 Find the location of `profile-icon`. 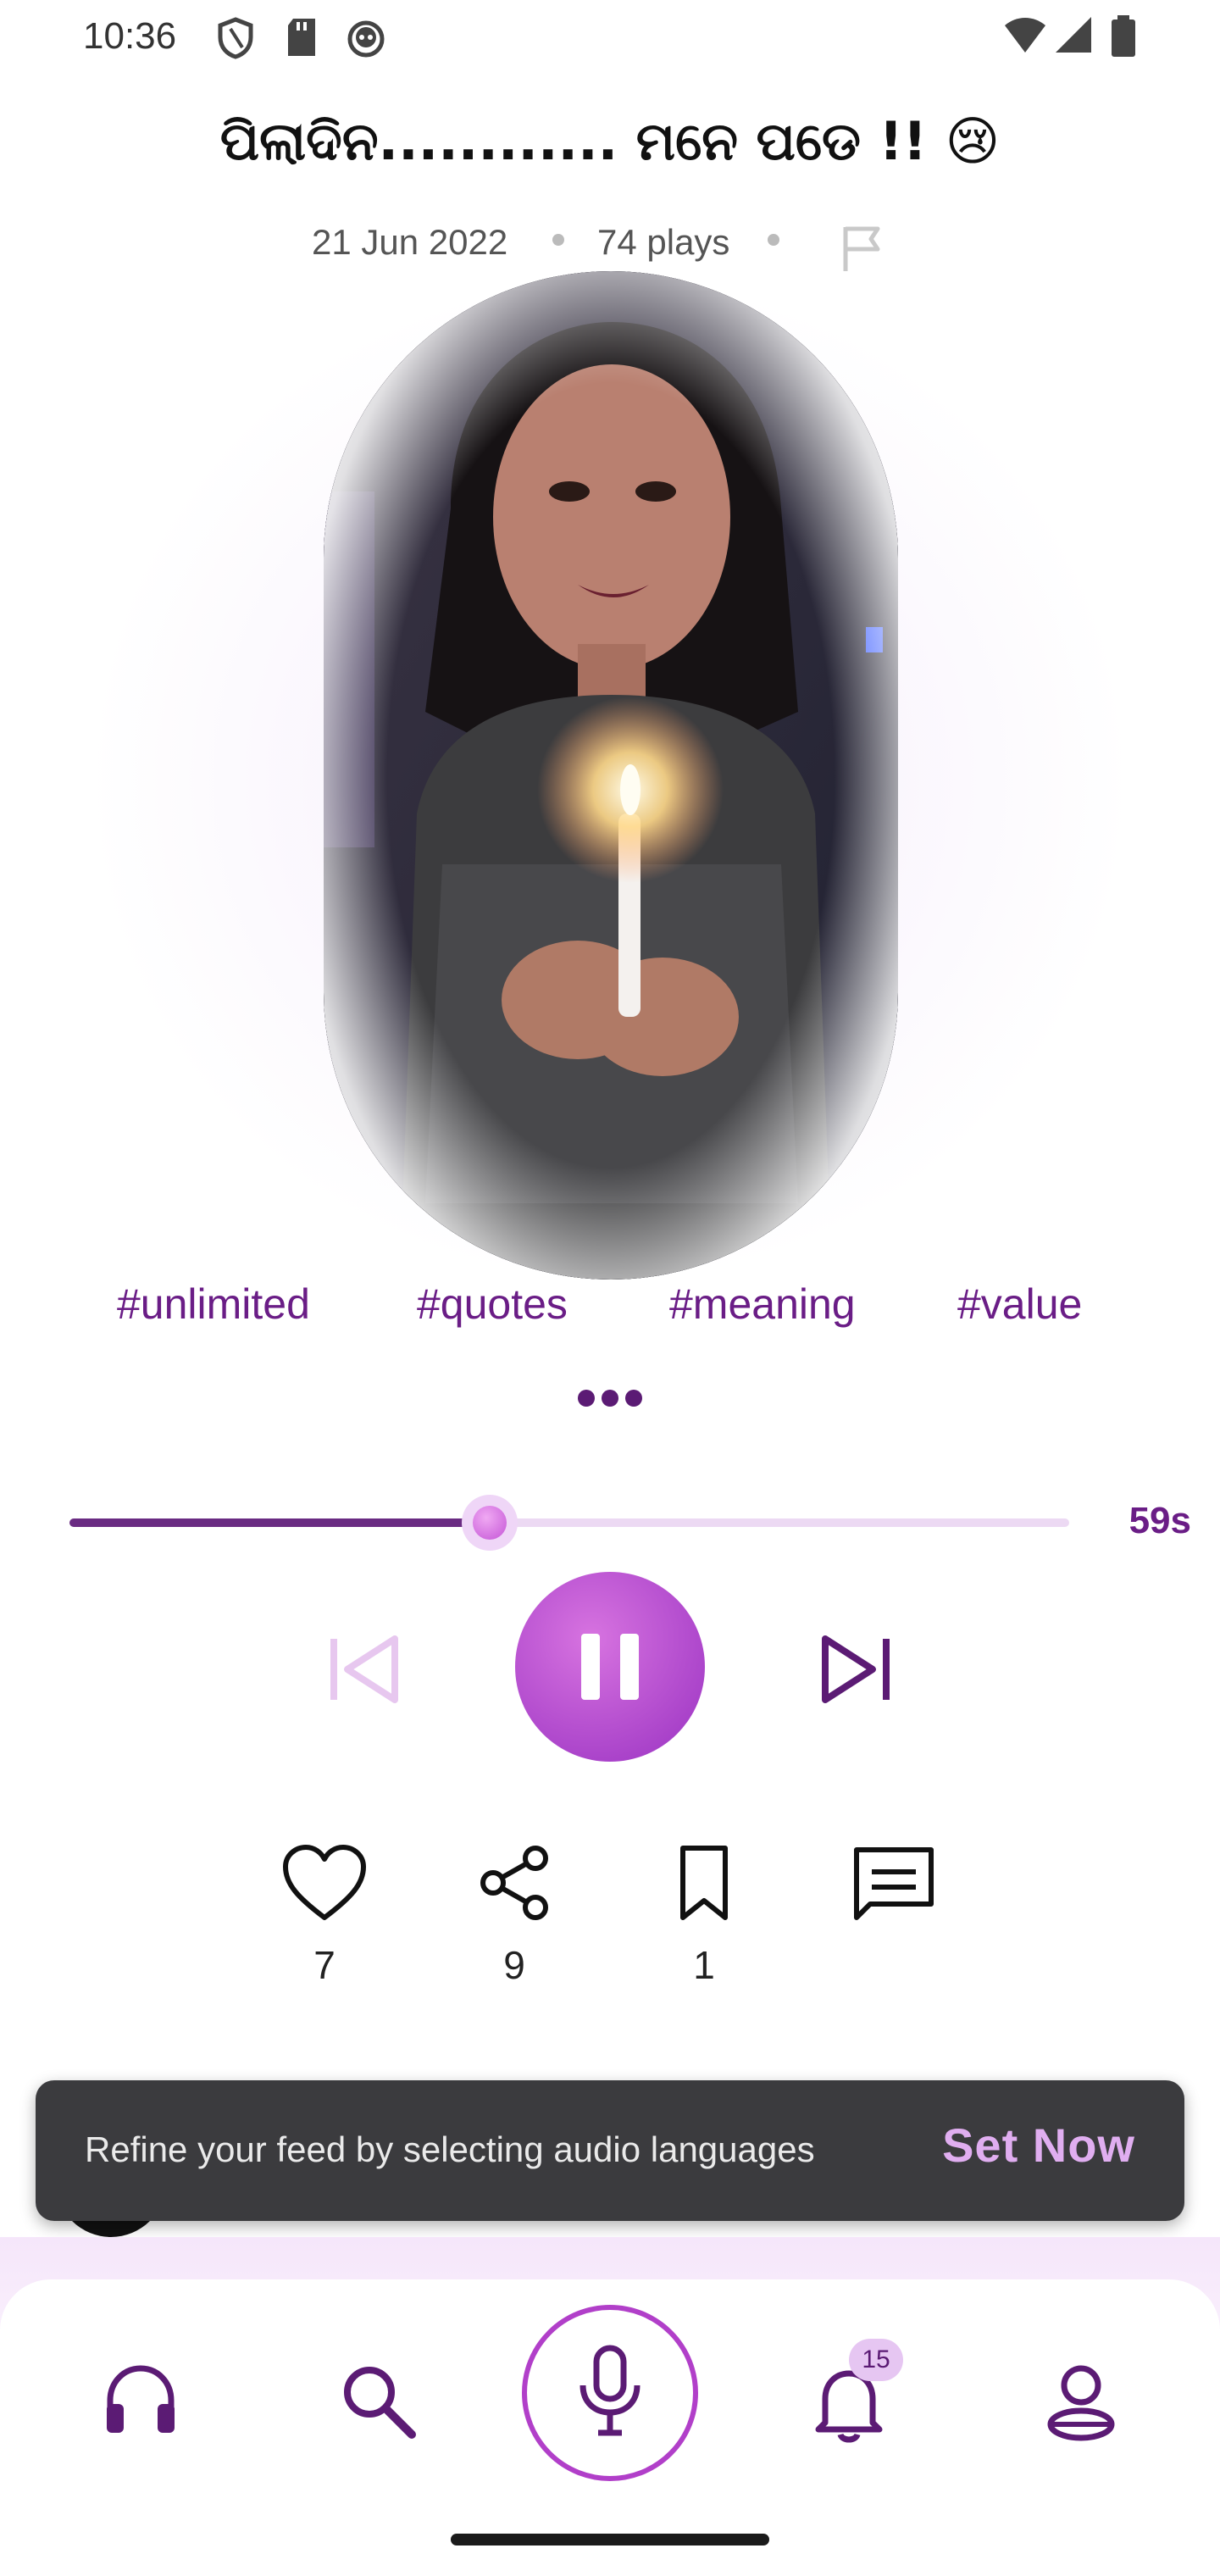

profile-icon is located at coordinates (1081, 2404).